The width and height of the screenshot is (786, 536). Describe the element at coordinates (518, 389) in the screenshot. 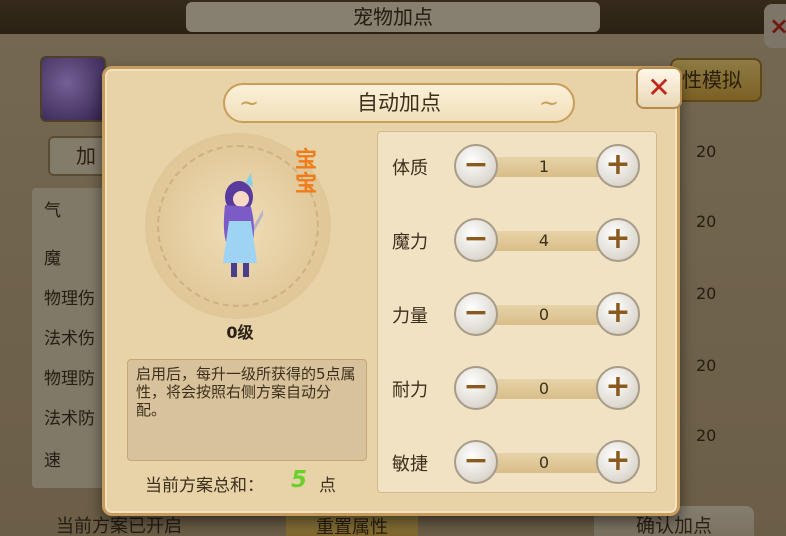

I see `attribute-row-endurance: 耐力 0 − +` at that location.